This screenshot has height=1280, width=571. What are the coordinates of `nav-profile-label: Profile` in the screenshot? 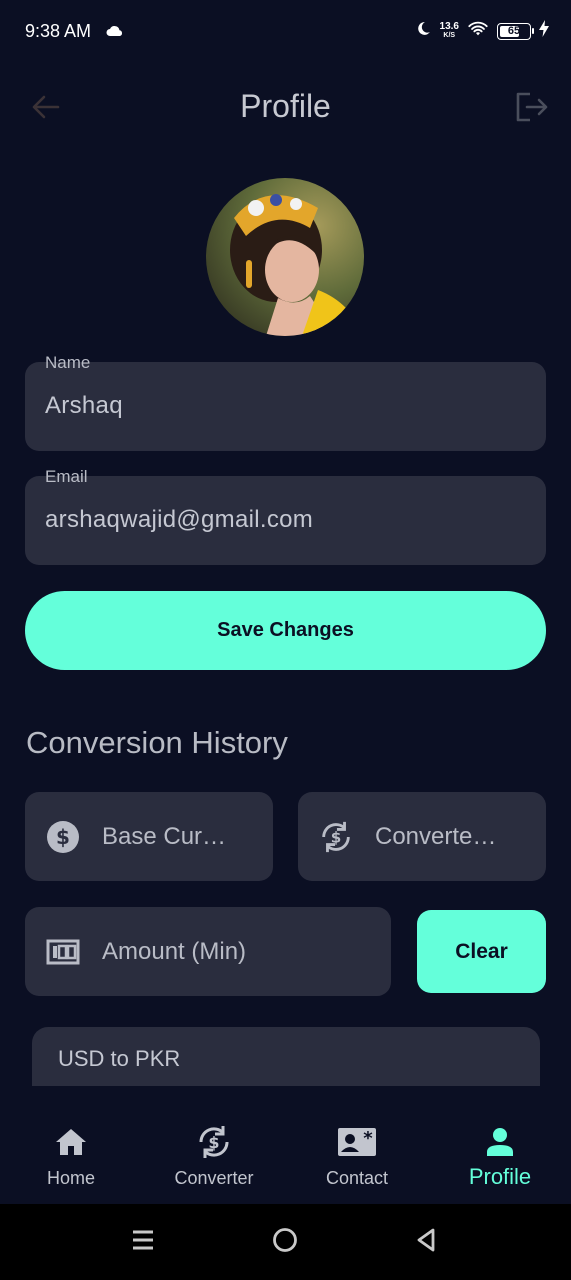 It's located at (500, 1176).